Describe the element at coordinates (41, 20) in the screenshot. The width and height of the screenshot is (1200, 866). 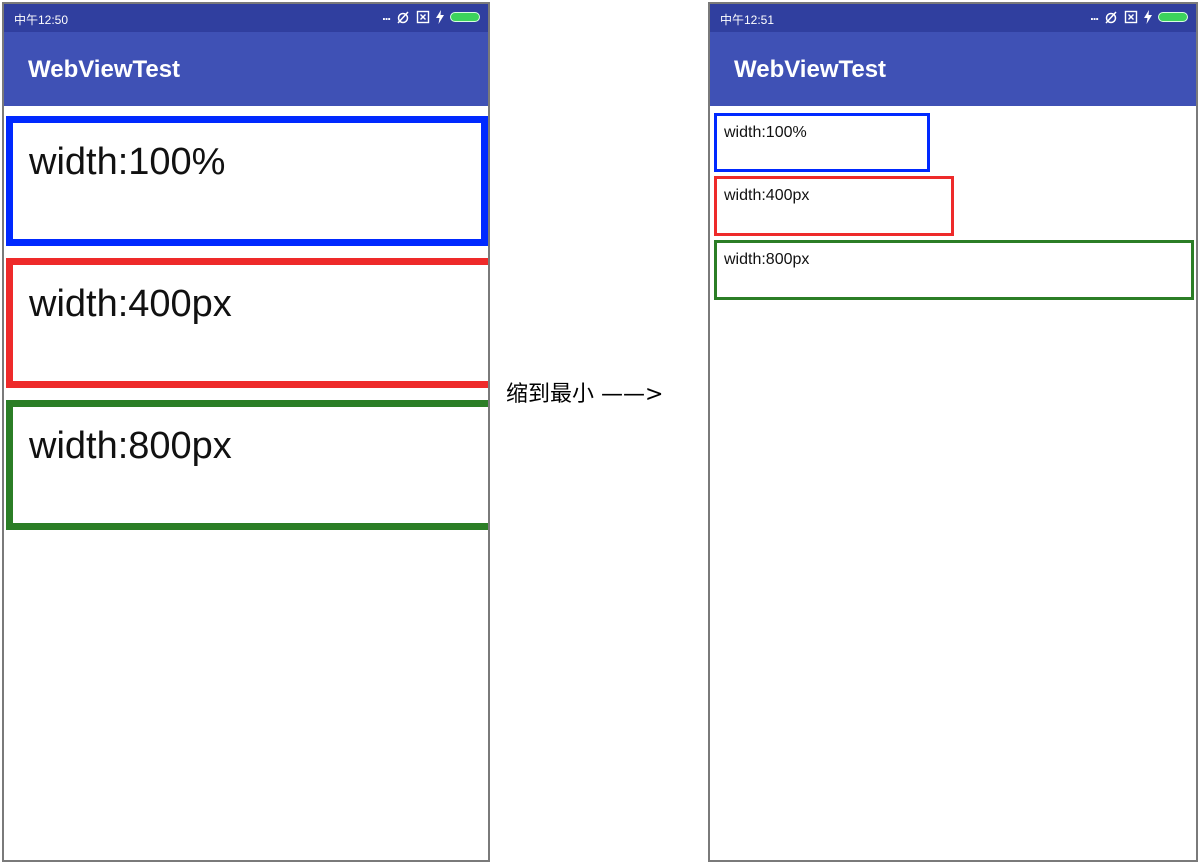
I see `status-time: 中午12:50` at that location.